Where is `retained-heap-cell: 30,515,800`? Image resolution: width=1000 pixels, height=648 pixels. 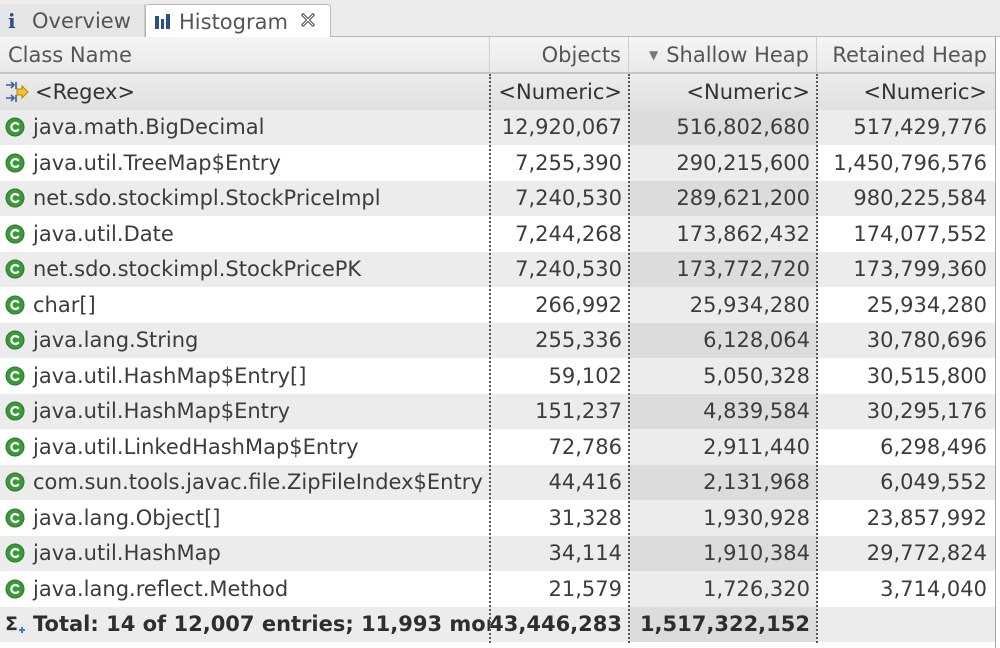 retained-heap-cell: 30,515,800 is located at coordinates (906, 376).